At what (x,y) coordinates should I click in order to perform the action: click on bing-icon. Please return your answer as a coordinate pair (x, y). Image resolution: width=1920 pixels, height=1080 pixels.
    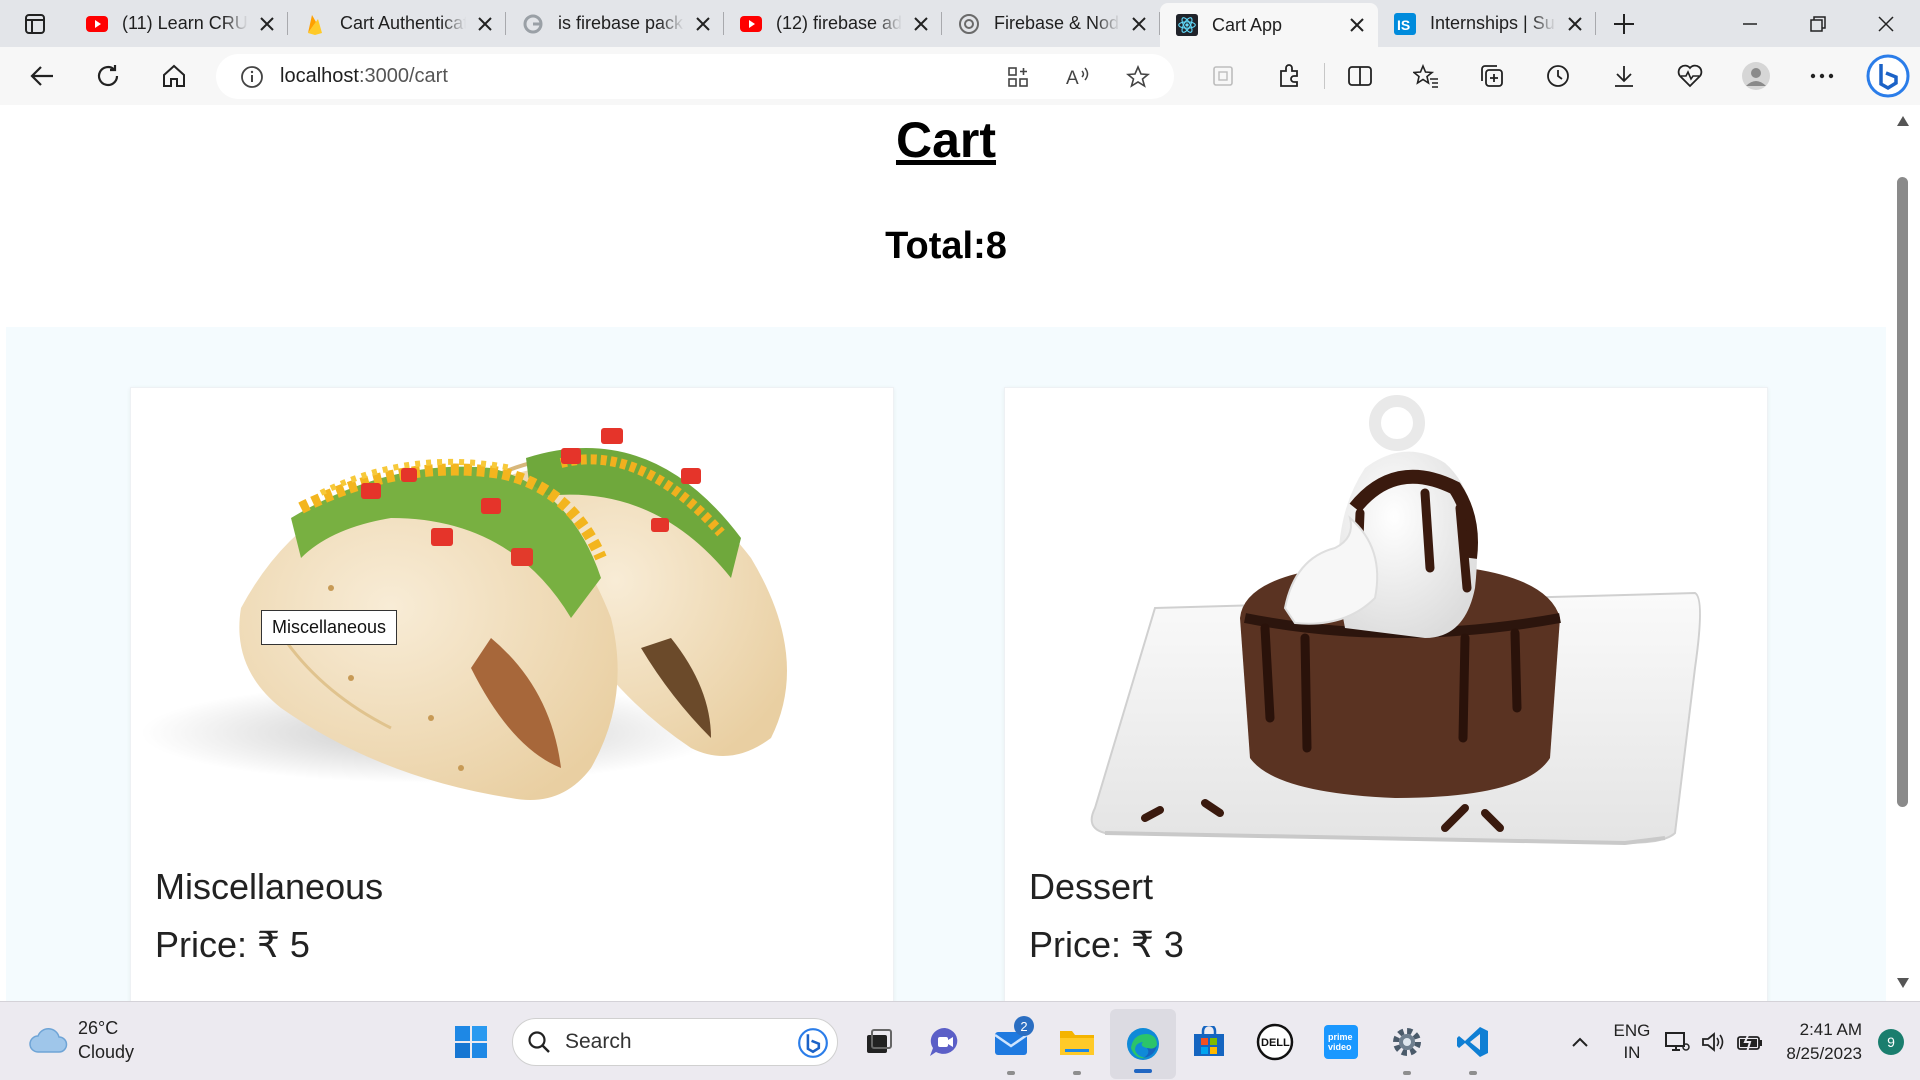
    Looking at the image, I should click on (1888, 76).